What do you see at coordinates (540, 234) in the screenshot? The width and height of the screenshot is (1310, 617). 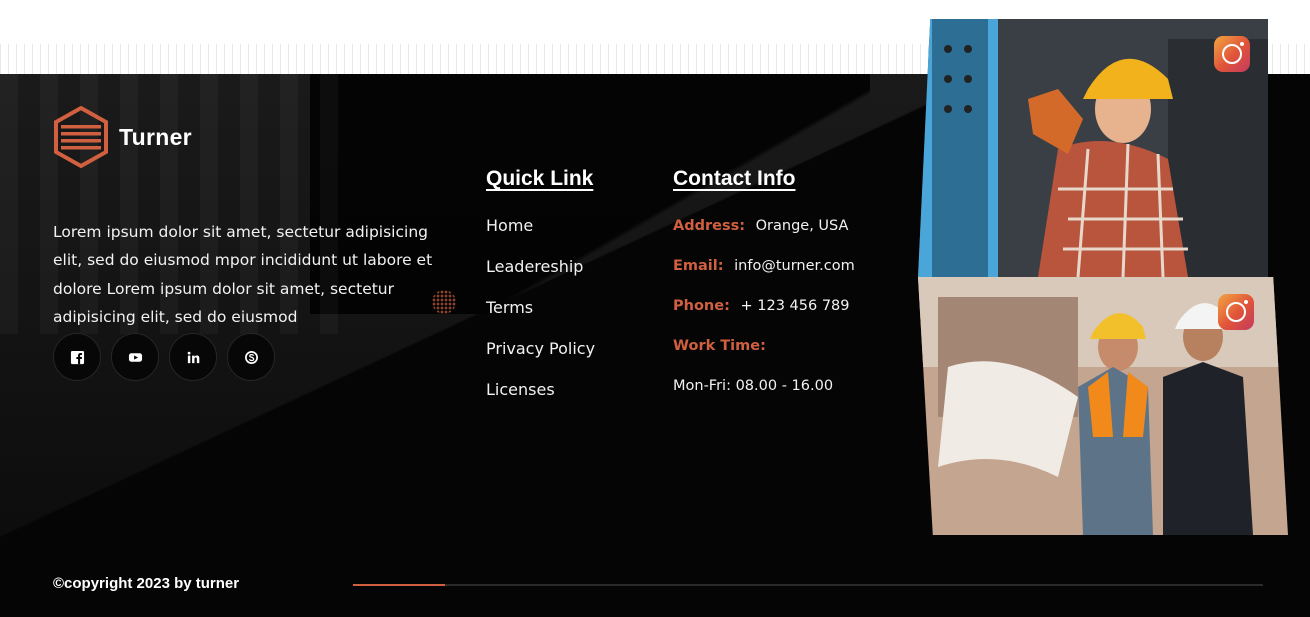 I see `quick-link-home: Home` at bounding box center [540, 234].